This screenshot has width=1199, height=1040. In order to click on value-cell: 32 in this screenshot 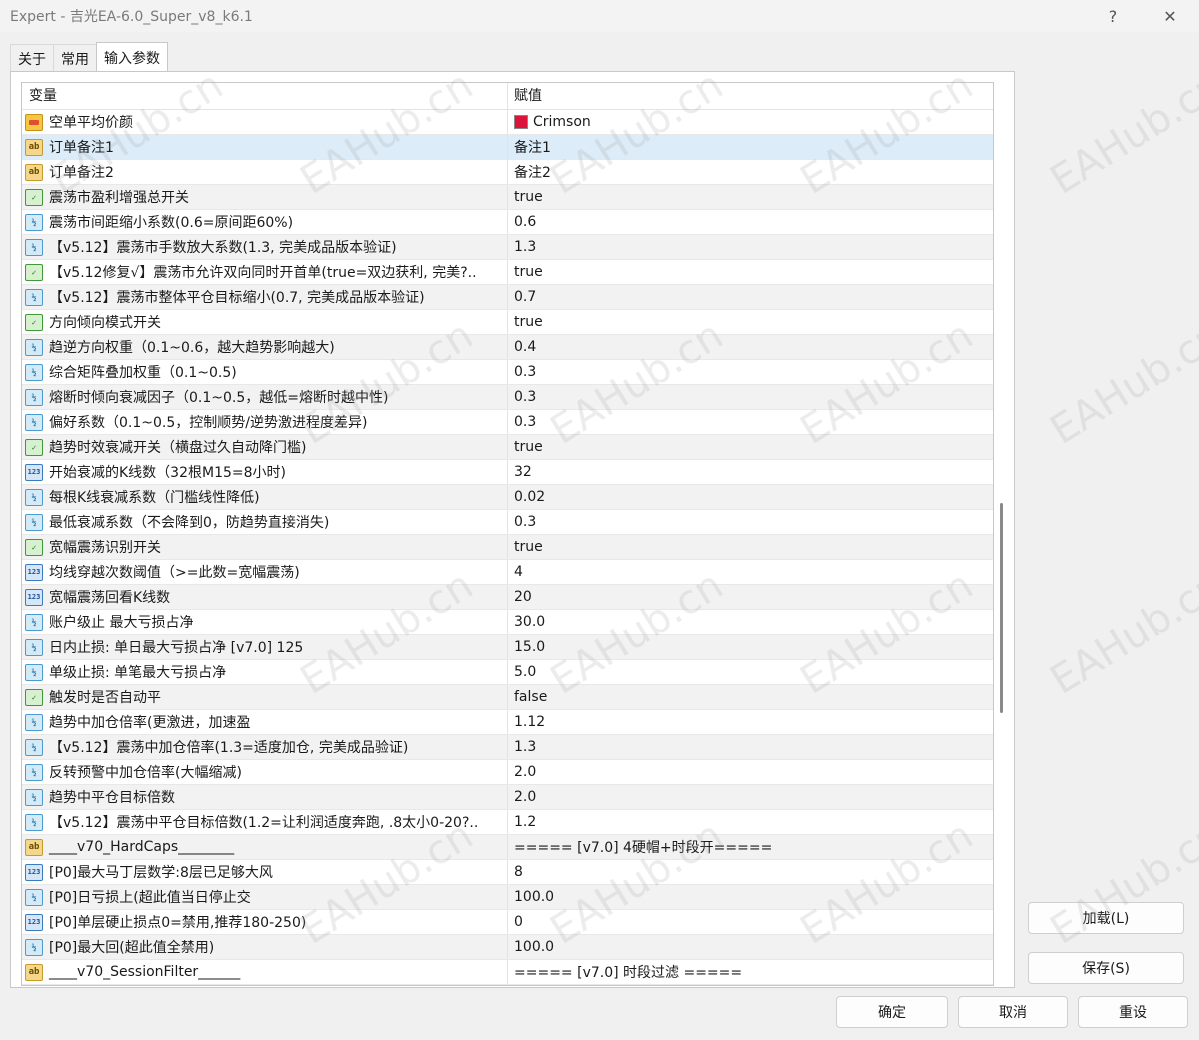, I will do `click(750, 472)`.